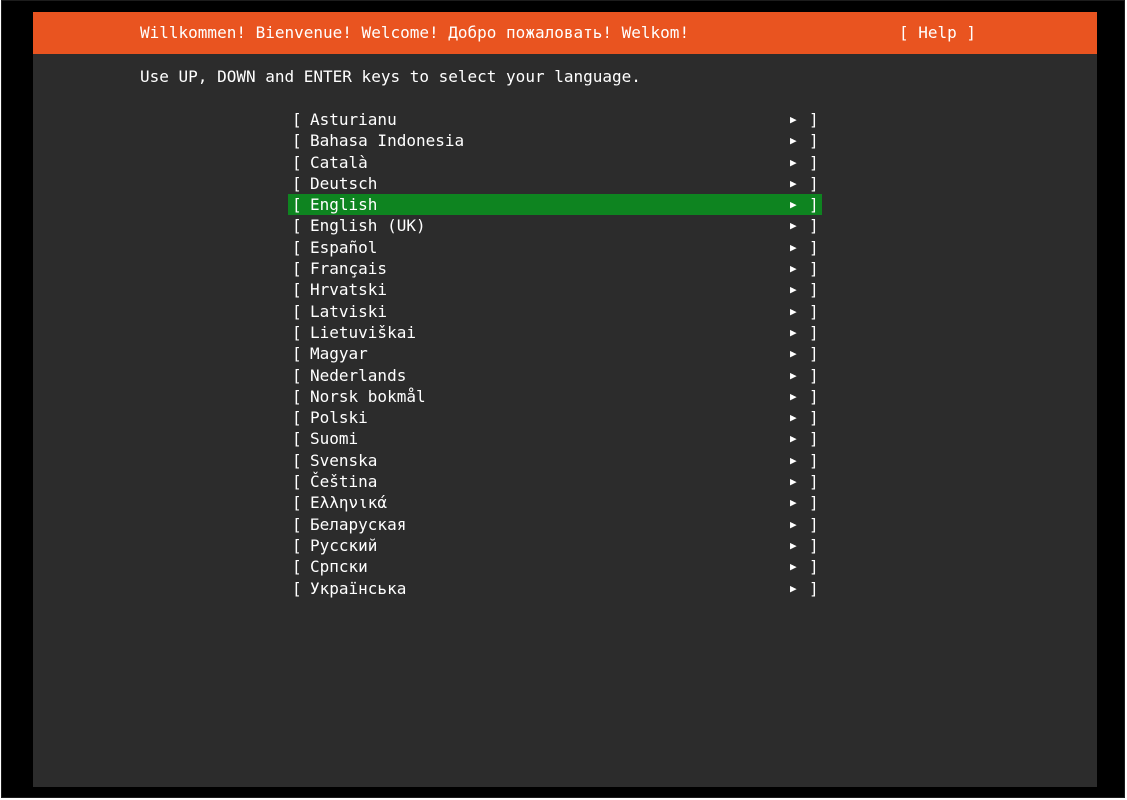 The image size is (1127, 800). What do you see at coordinates (555, 524) in the screenshot?
I see `language-option: [Беларуская ▶]` at bounding box center [555, 524].